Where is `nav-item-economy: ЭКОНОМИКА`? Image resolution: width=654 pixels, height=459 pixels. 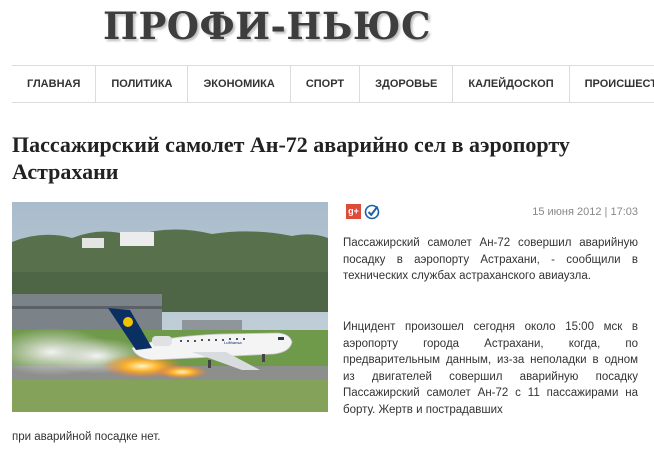
nav-item-economy: ЭКОНОМИКА is located at coordinates (238, 84).